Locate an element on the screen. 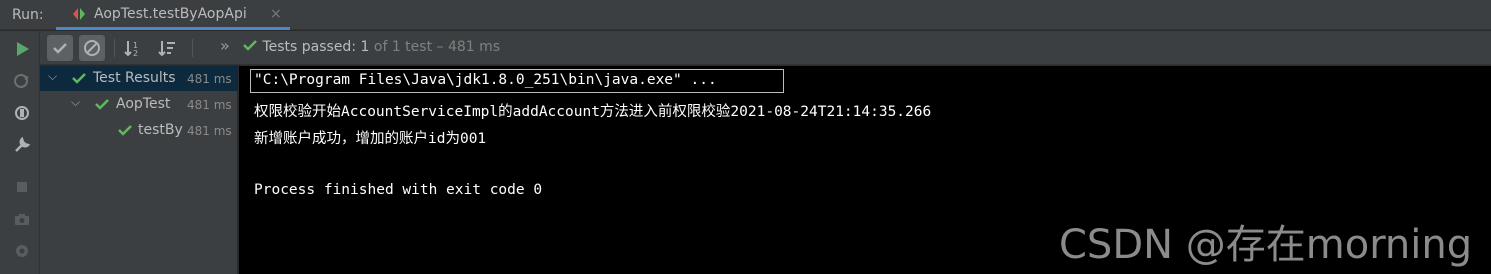 This screenshot has height=274, width=1491. sort-duration-icon is located at coordinates (166, 49).